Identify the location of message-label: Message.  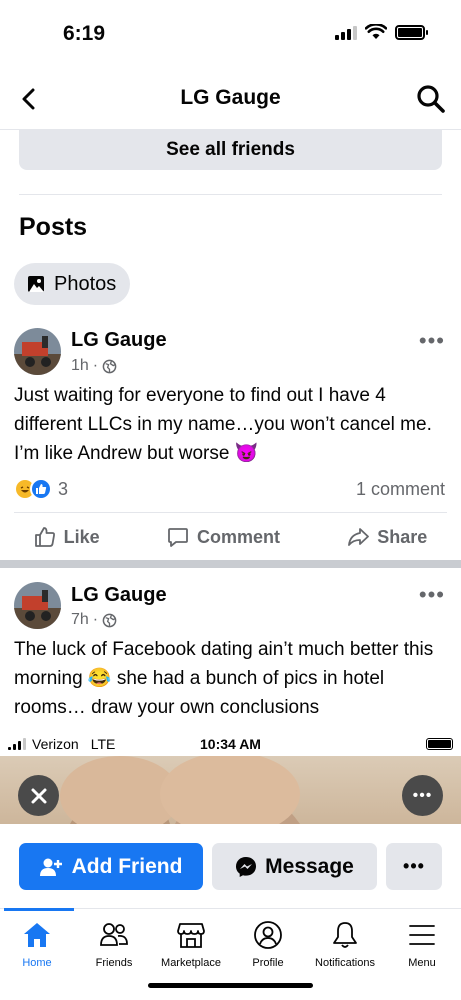
(309, 866).